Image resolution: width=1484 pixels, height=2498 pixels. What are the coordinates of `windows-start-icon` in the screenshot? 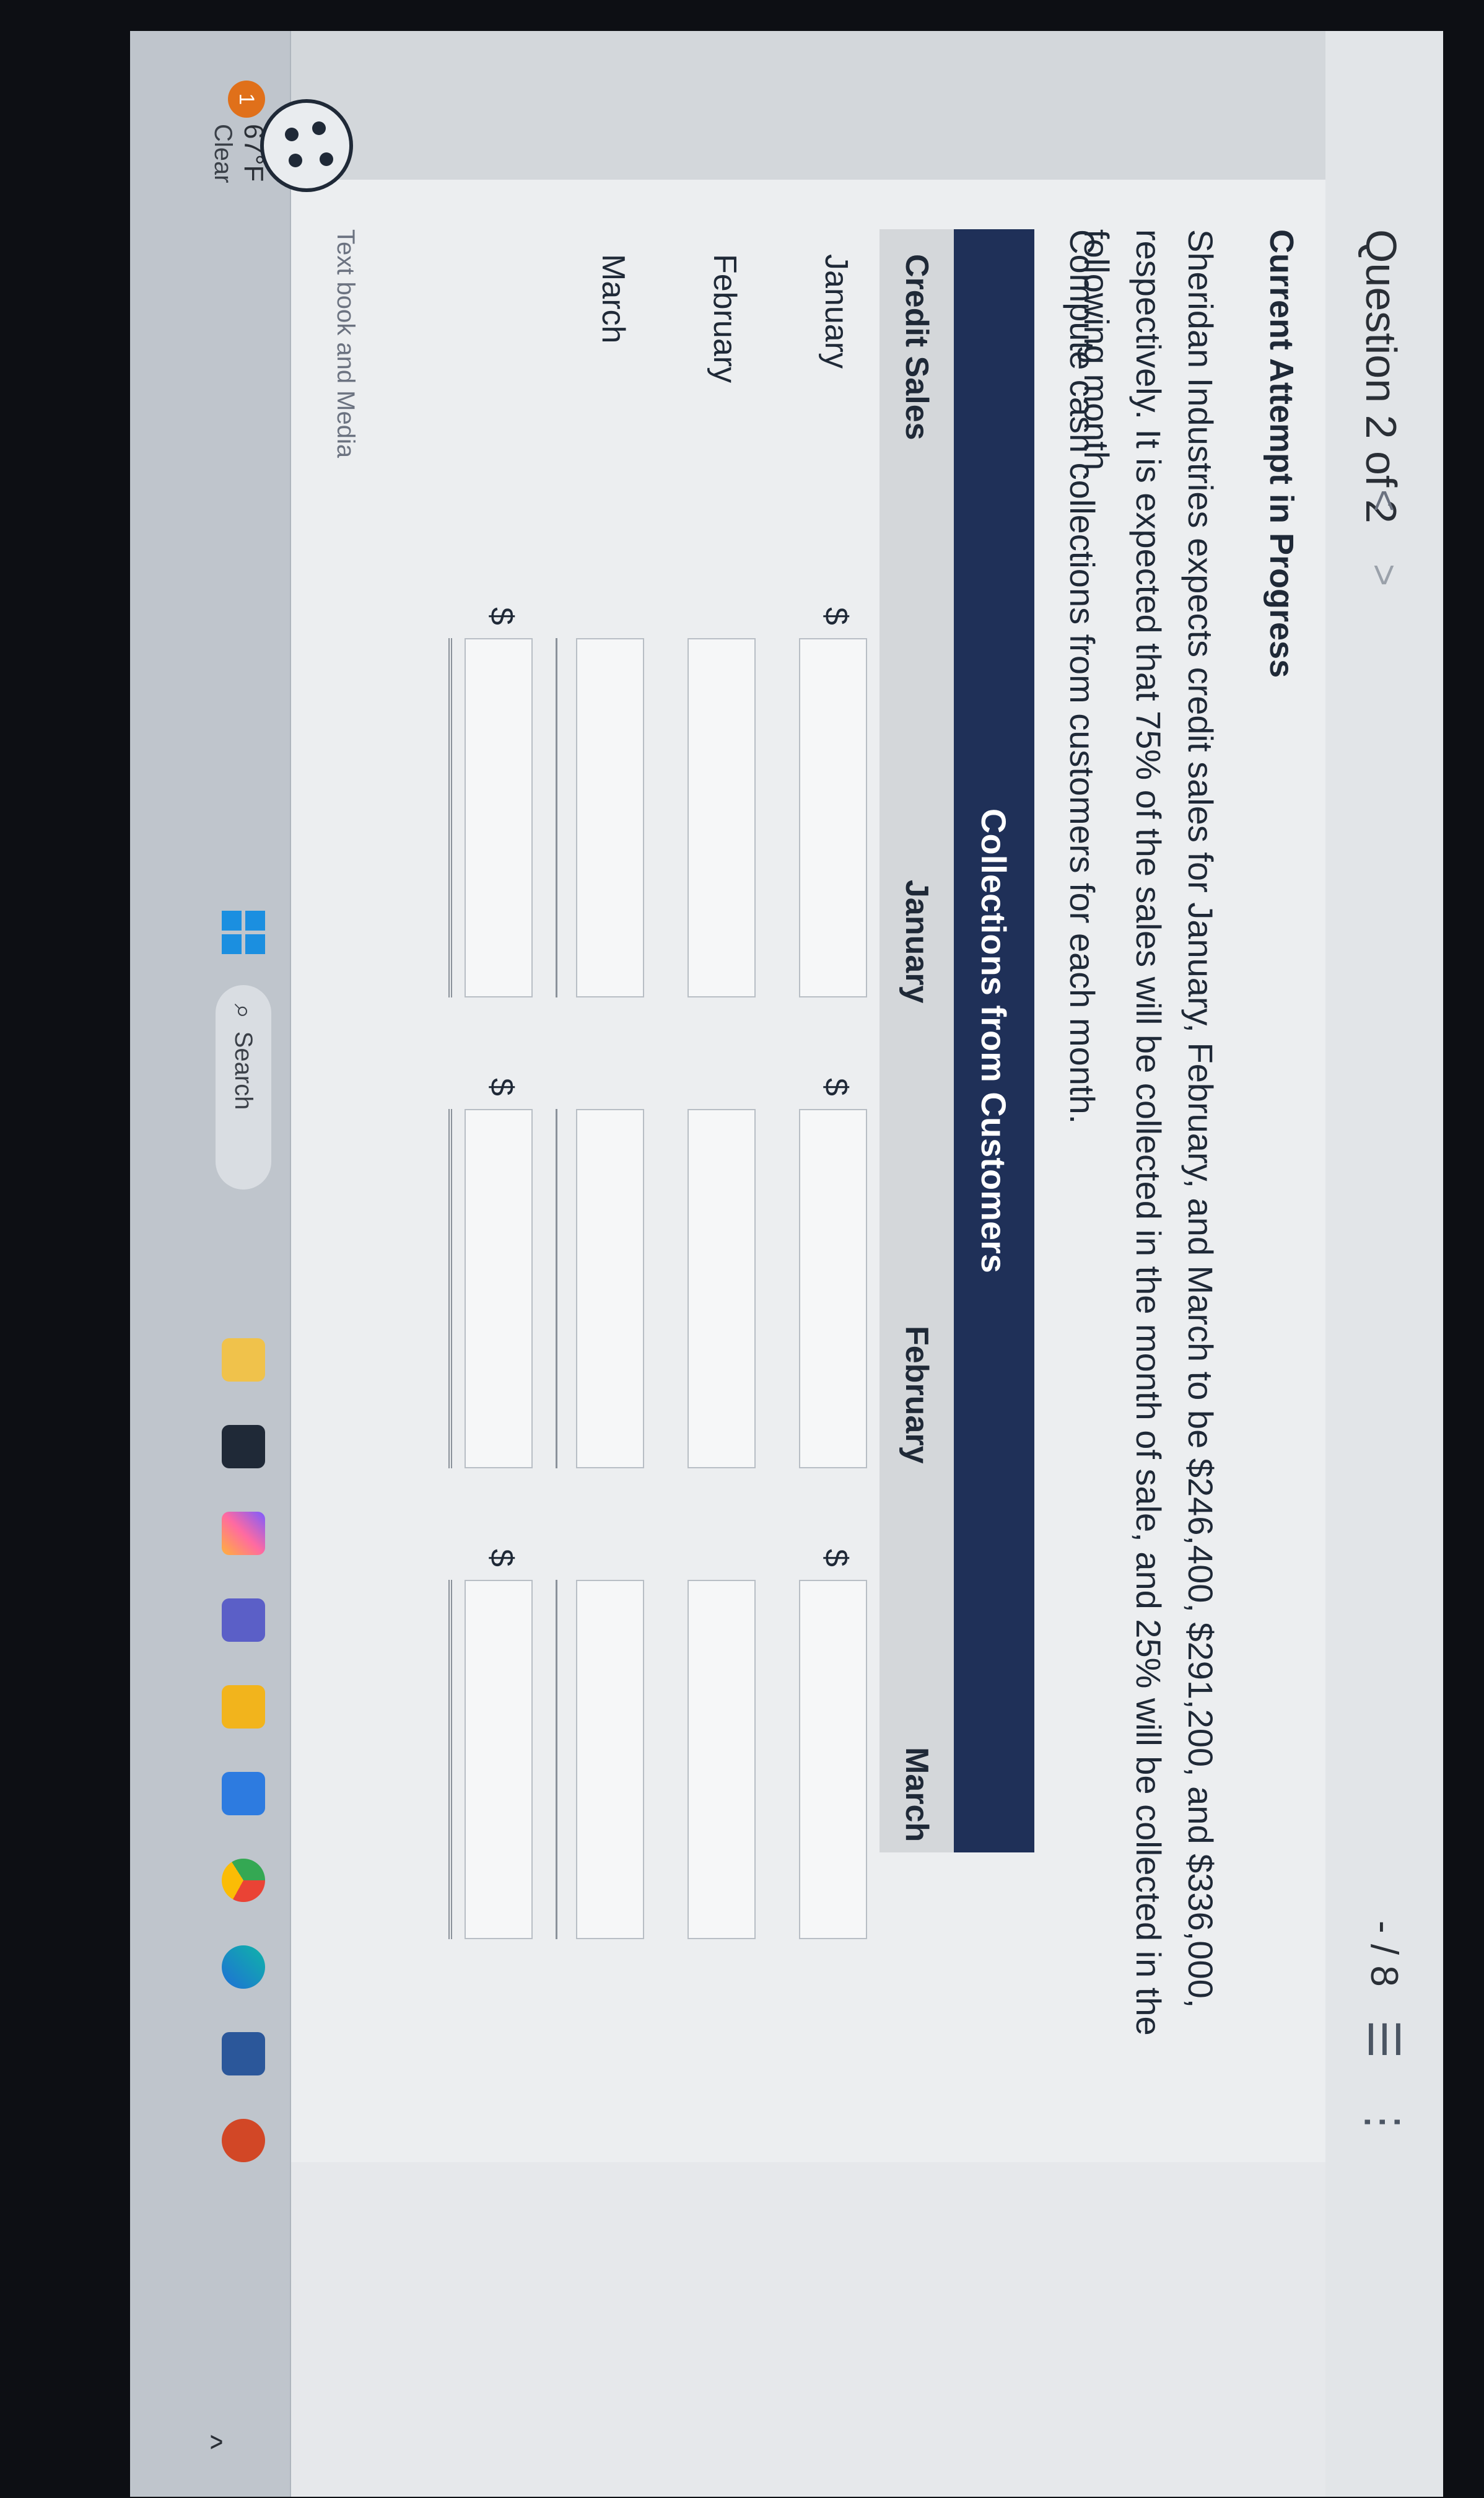 It's located at (243, 932).